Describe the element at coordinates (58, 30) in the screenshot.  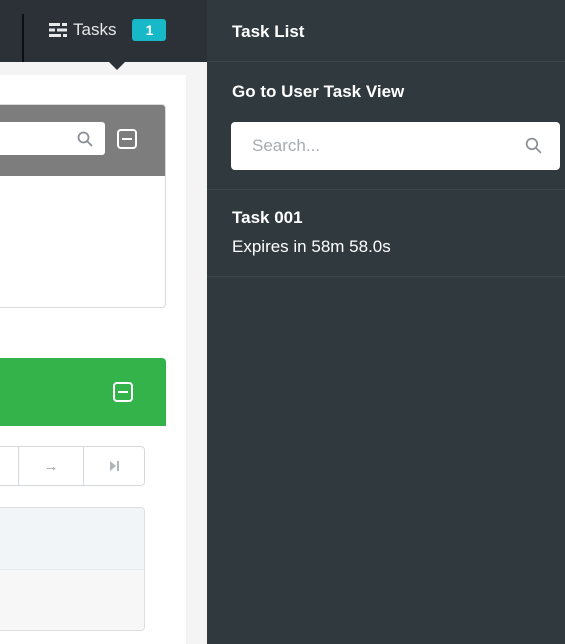
I see `list-icon` at that location.